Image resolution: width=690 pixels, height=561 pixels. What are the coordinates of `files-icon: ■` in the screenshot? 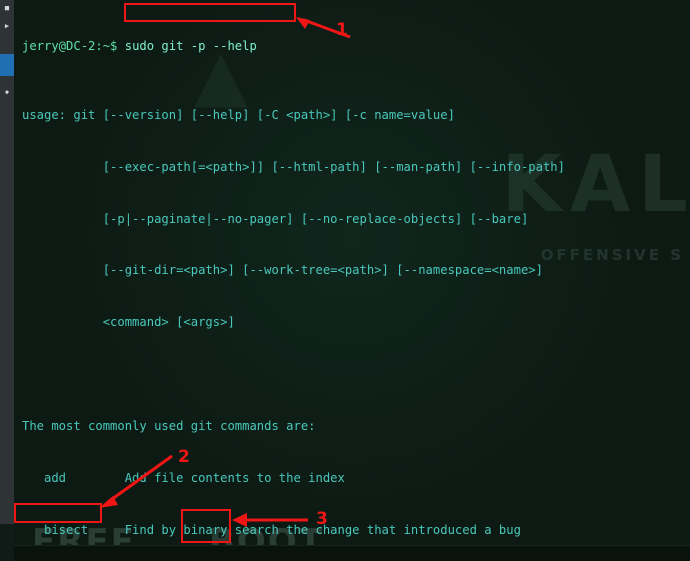 It's located at (7, 8).